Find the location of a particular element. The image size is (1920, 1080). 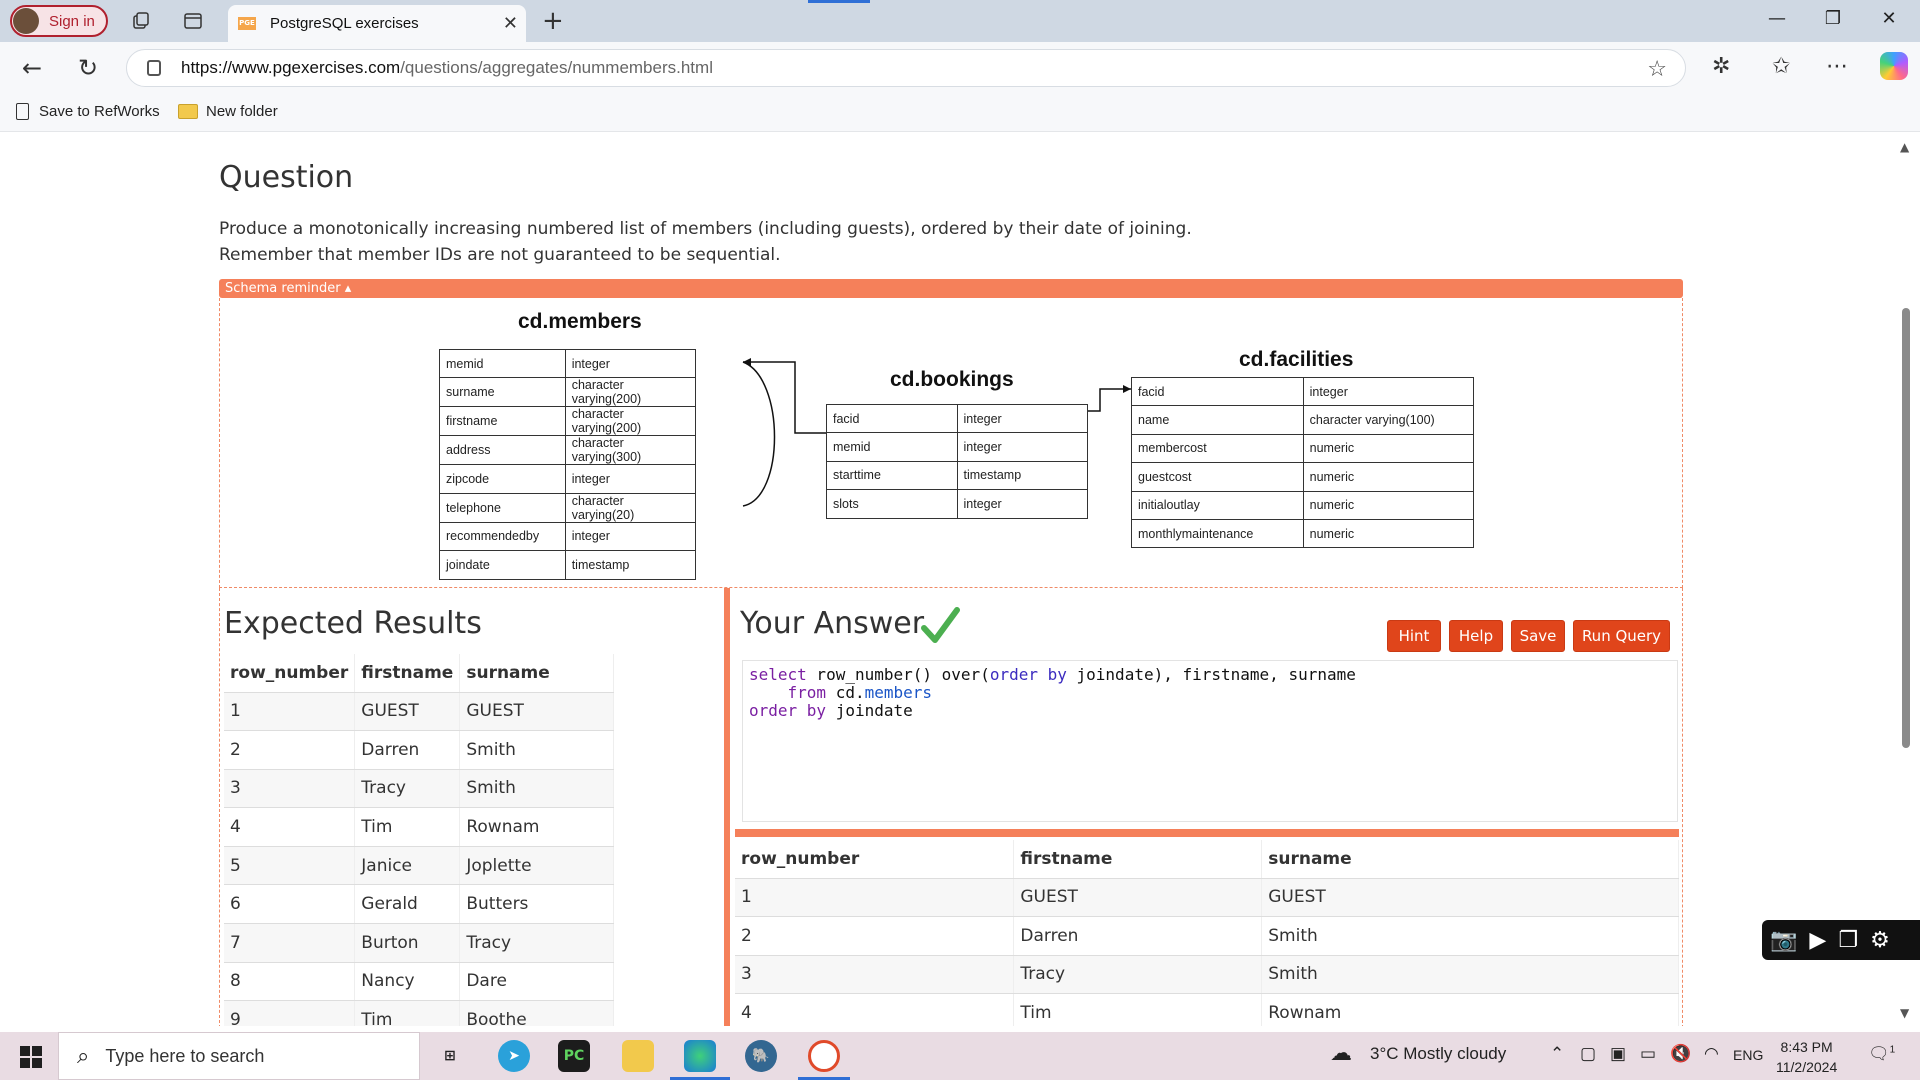

tab-postgresql-exercises: PGE PostgreSQL exercises ✕ is located at coordinates (377, 23).